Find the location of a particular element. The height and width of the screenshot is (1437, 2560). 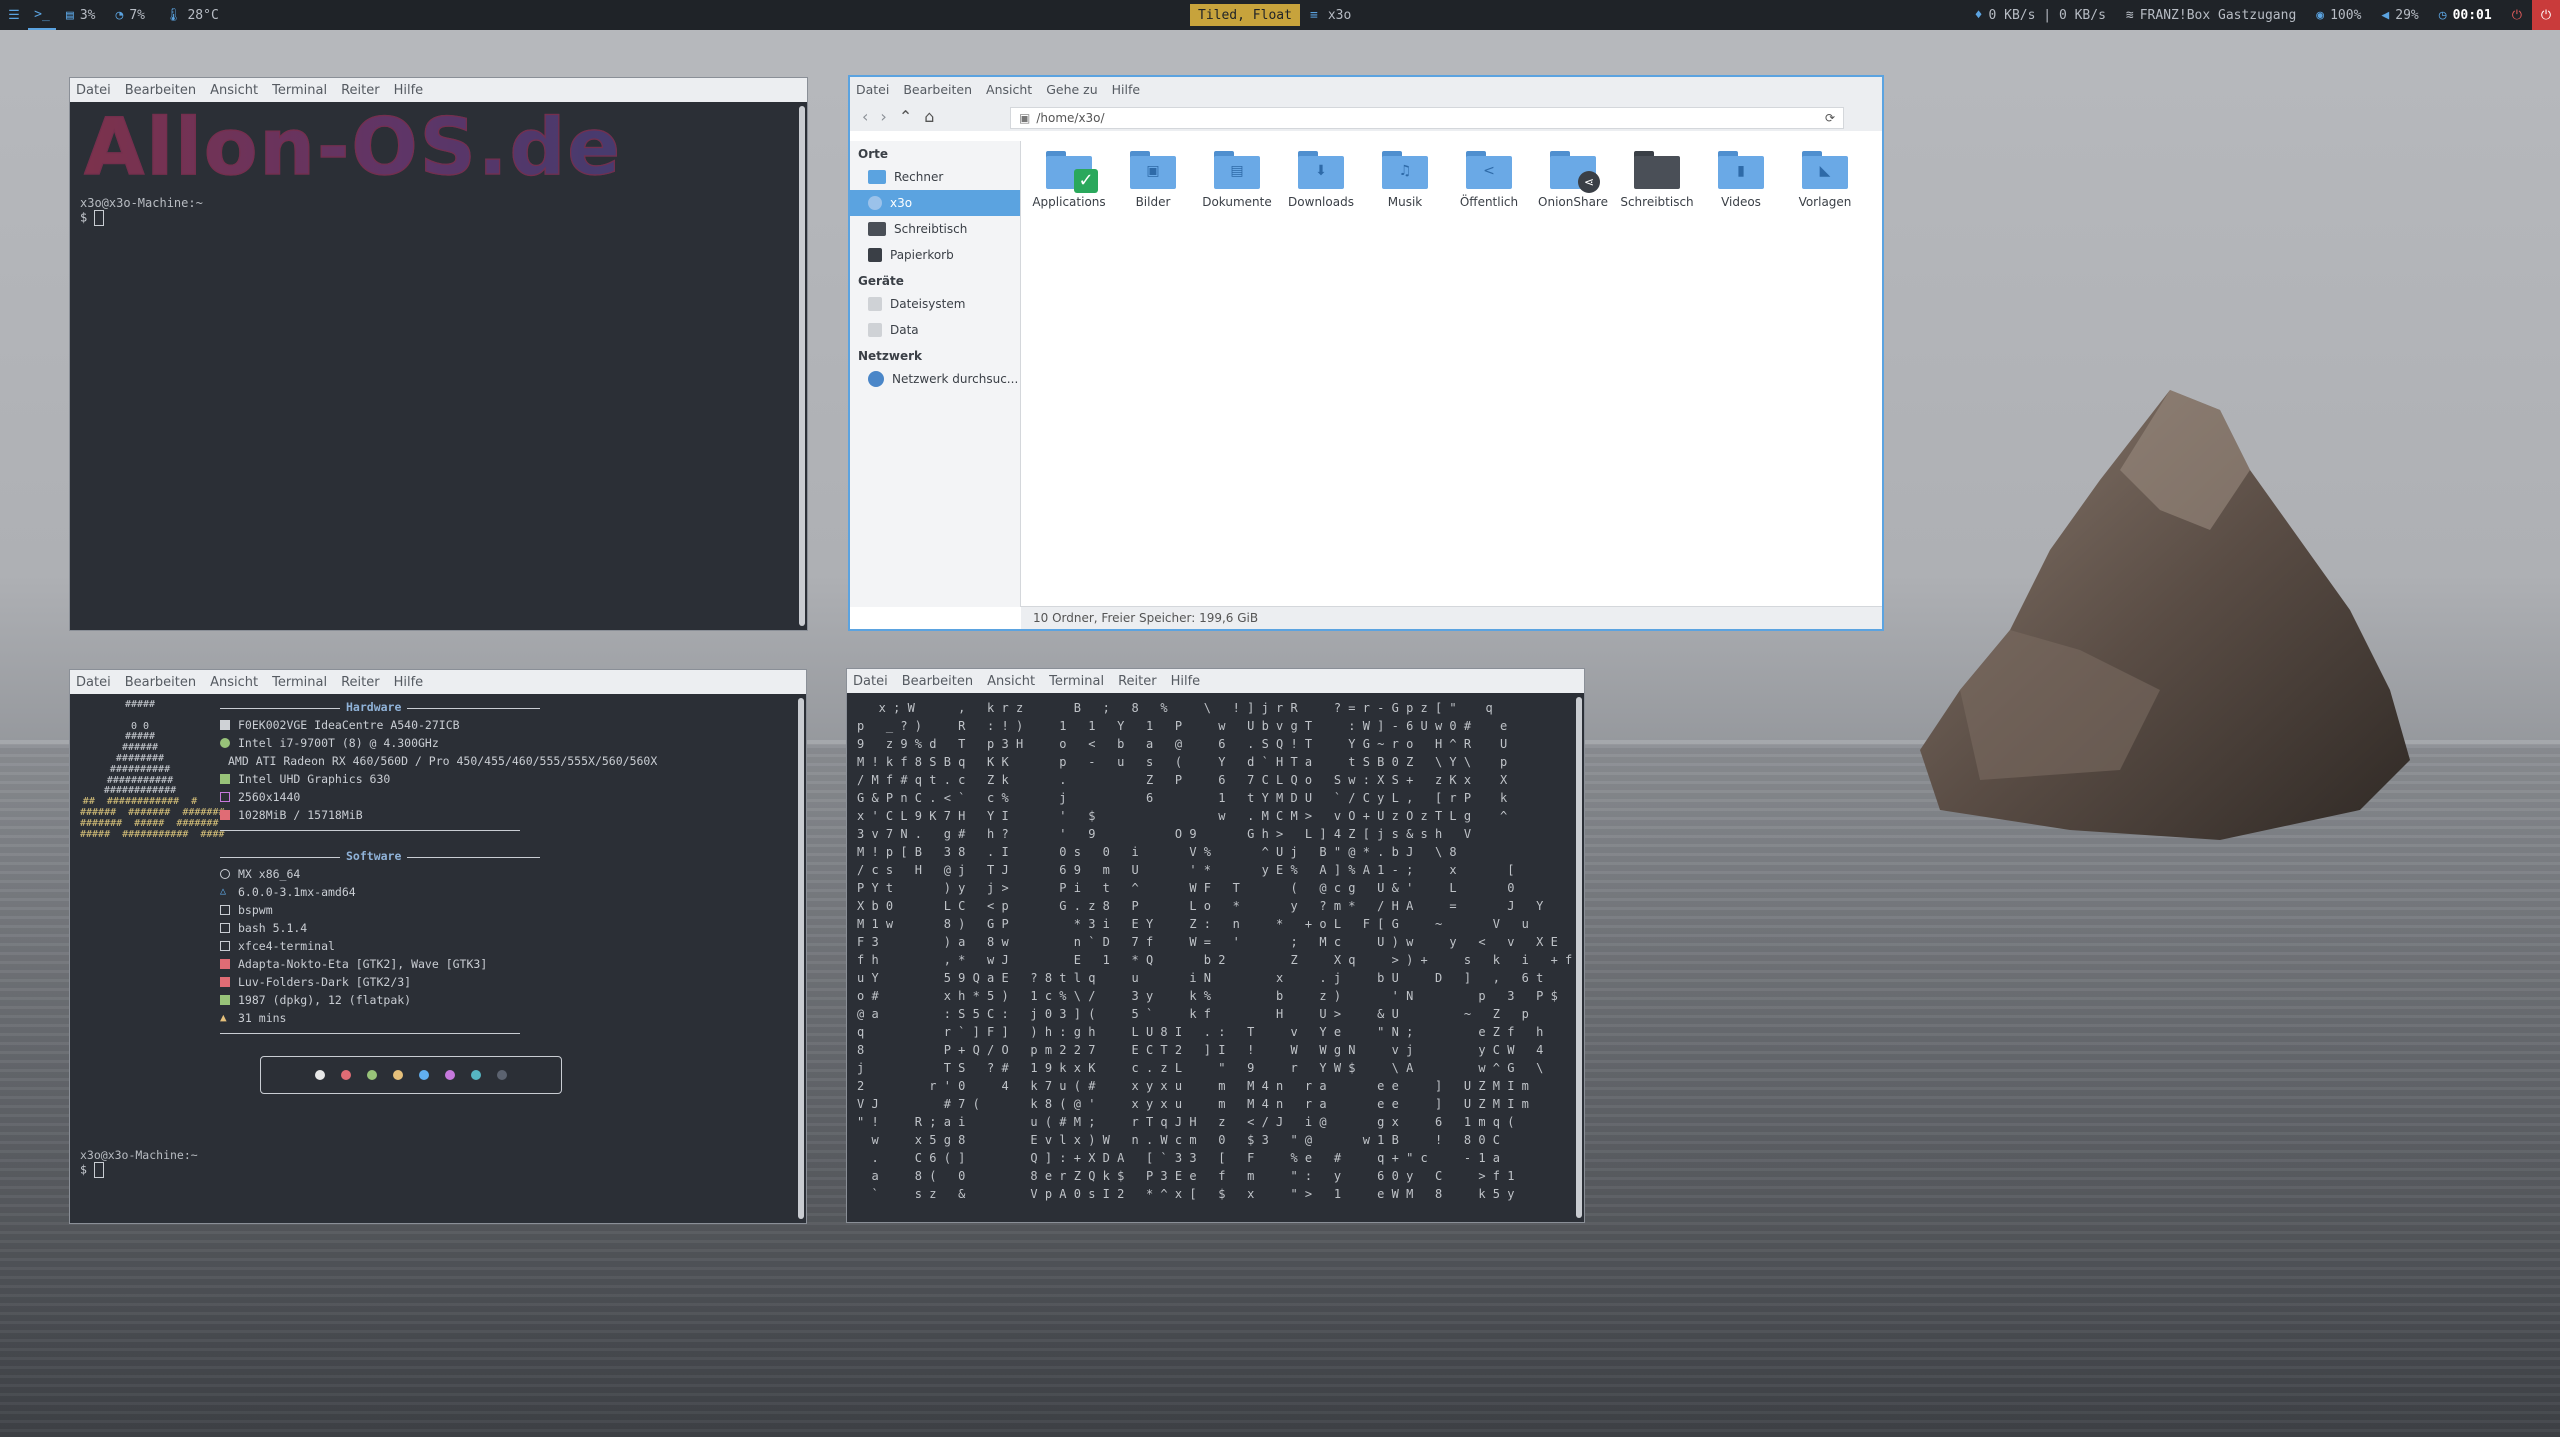

active-window-title: ≡ x3o is located at coordinates (1331, 15).